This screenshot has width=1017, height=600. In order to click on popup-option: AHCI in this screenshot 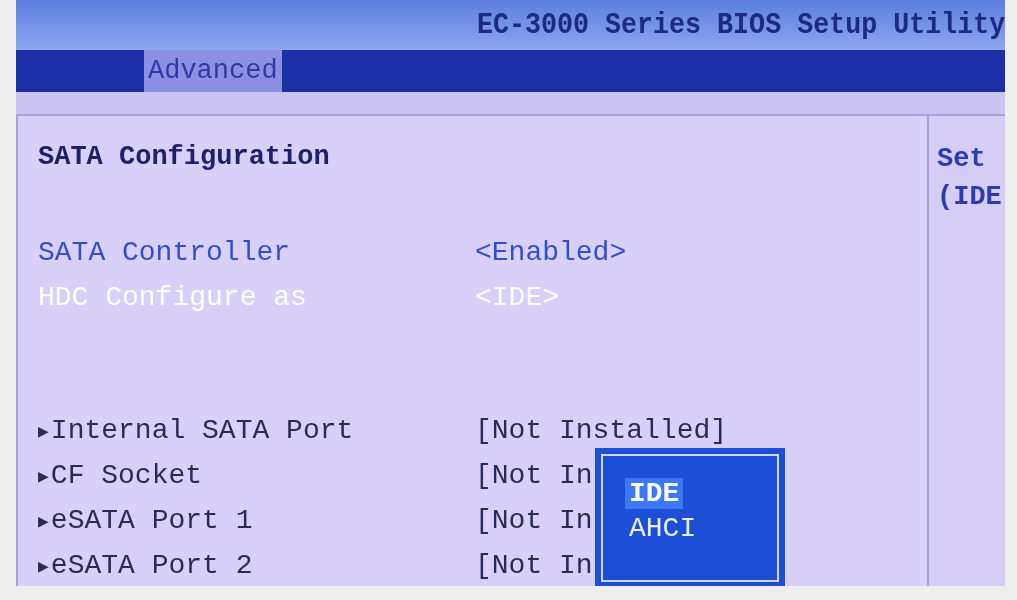, I will do `click(663, 528)`.